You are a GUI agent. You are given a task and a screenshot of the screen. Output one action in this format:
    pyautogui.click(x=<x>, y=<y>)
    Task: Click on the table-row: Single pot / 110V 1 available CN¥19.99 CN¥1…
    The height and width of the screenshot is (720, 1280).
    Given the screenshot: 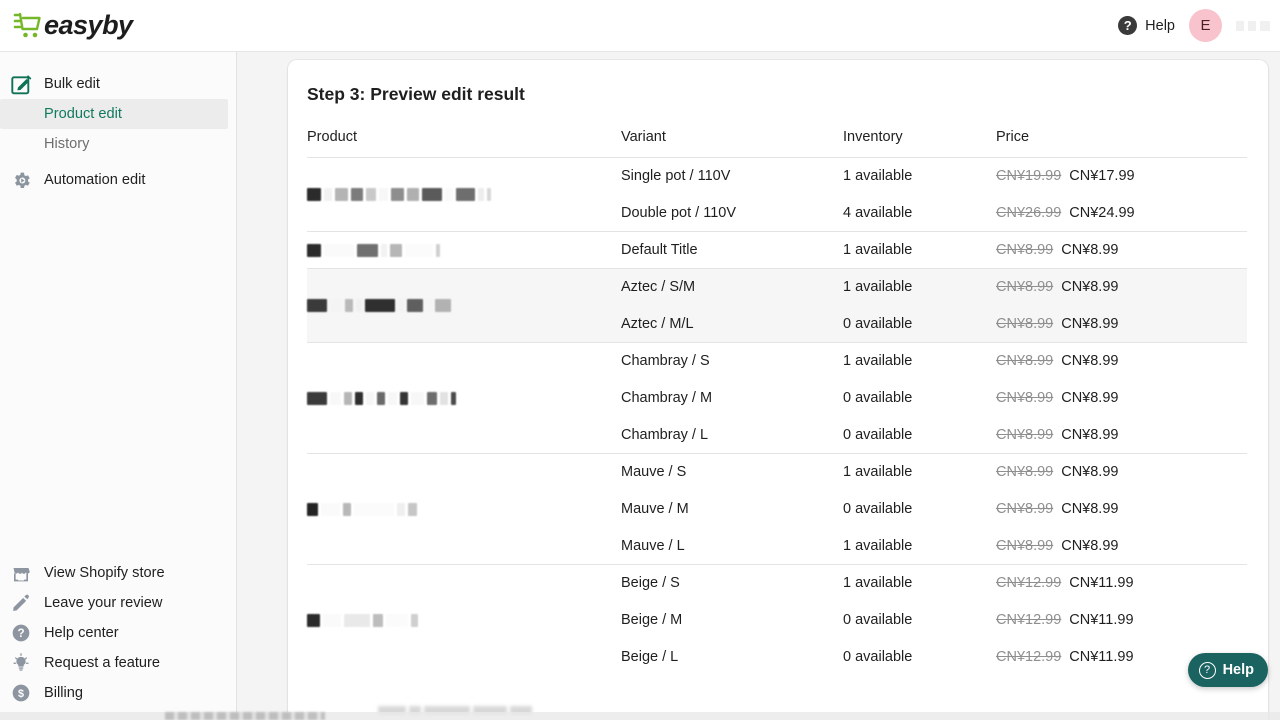 What is the action you would take?
    pyautogui.click(x=777, y=194)
    